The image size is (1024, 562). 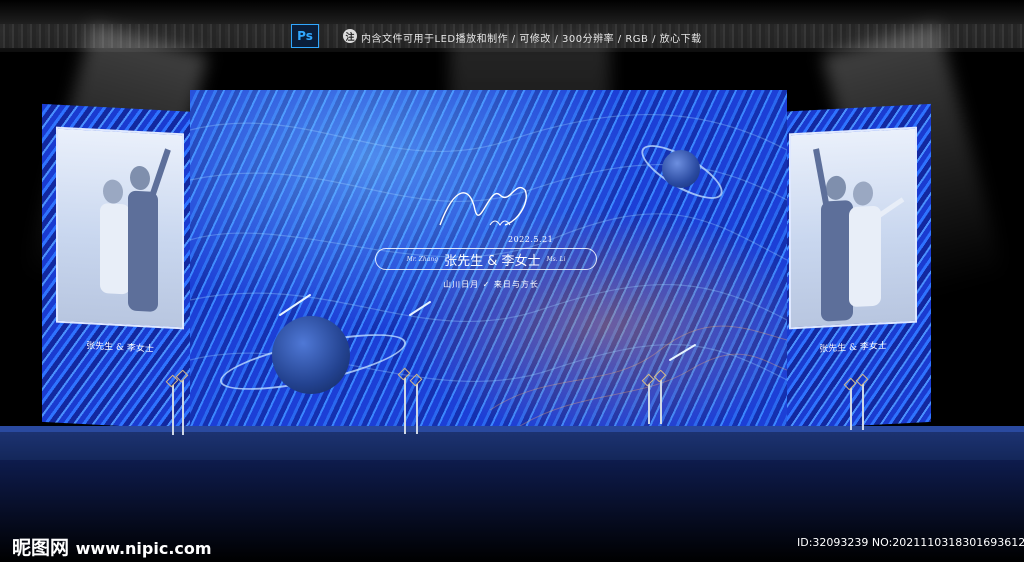 I want to click on names-banner: Mr. Zhang 张先生 & 李女士 Ms. Li, so click(x=486, y=259).